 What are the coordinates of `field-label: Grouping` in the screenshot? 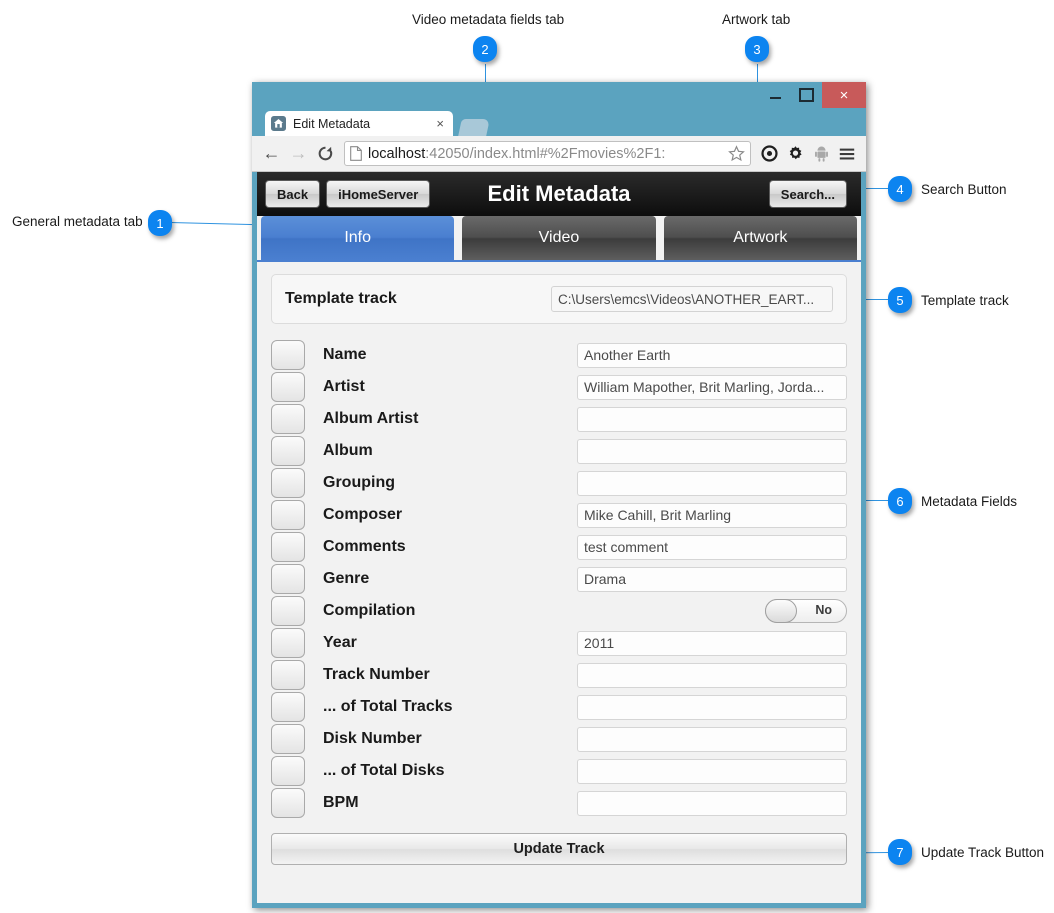 It's located at (359, 482).